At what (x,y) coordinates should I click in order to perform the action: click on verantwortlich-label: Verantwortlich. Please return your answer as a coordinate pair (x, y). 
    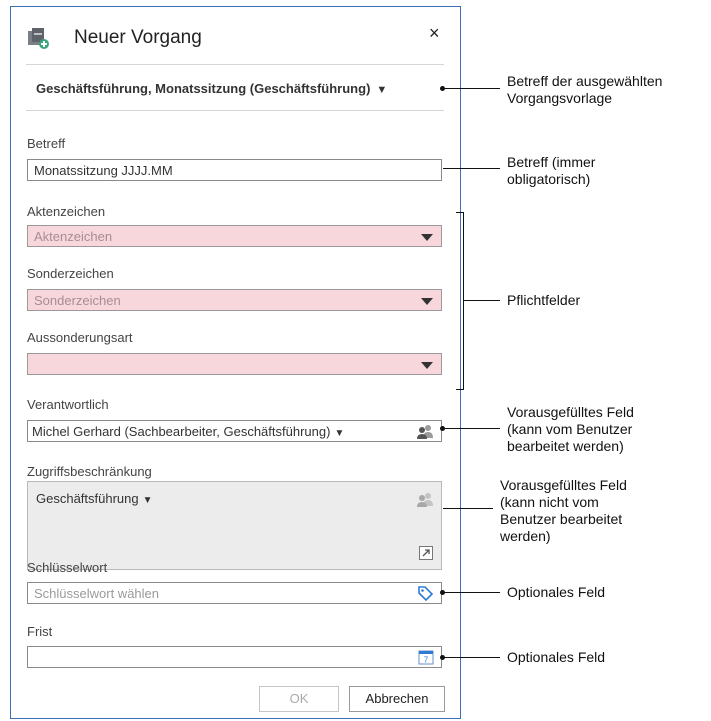
    Looking at the image, I should click on (68, 404).